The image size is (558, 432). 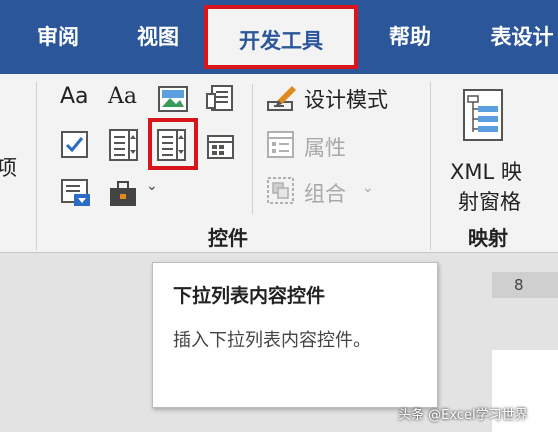 I want to click on controls-group-label: 控件, so click(x=228, y=238).